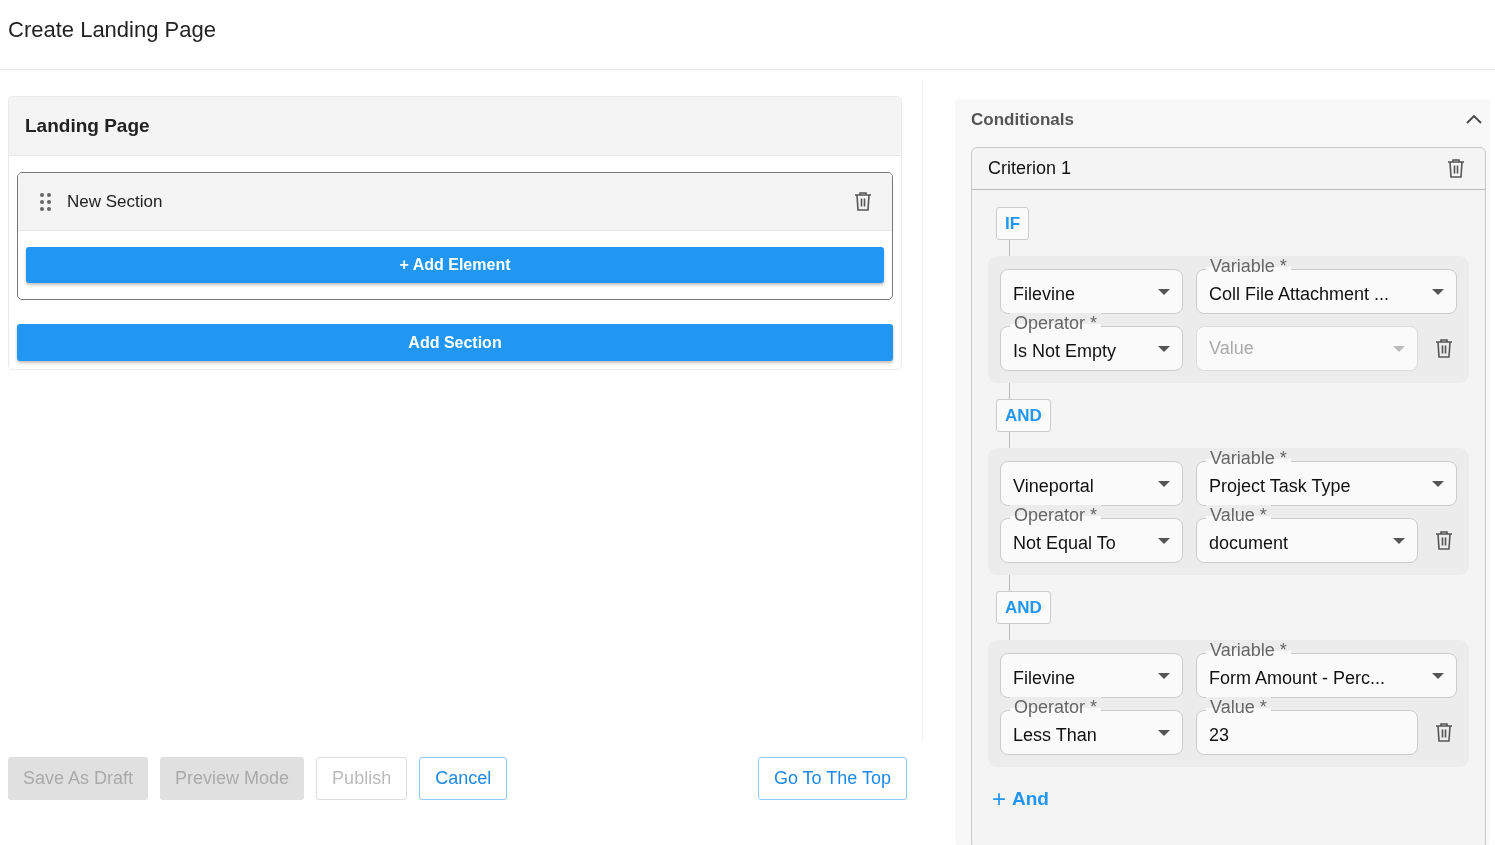  What do you see at coordinates (1013, 223) in the screenshot?
I see `connector-label: IF` at bounding box center [1013, 223].